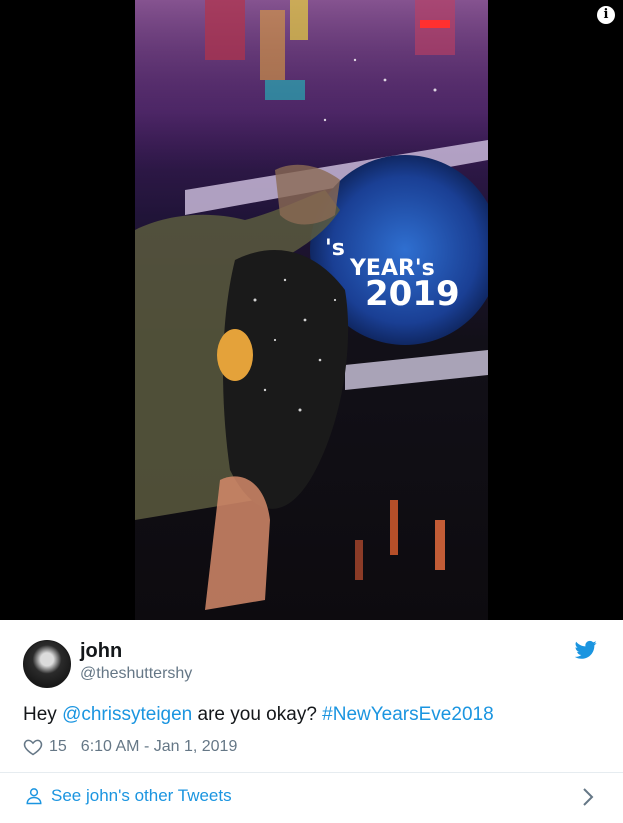  Describe the element at coordinates (407, 714) in the screenshot. I see `hashtag-link: #NewYearsEve2018` at that location.